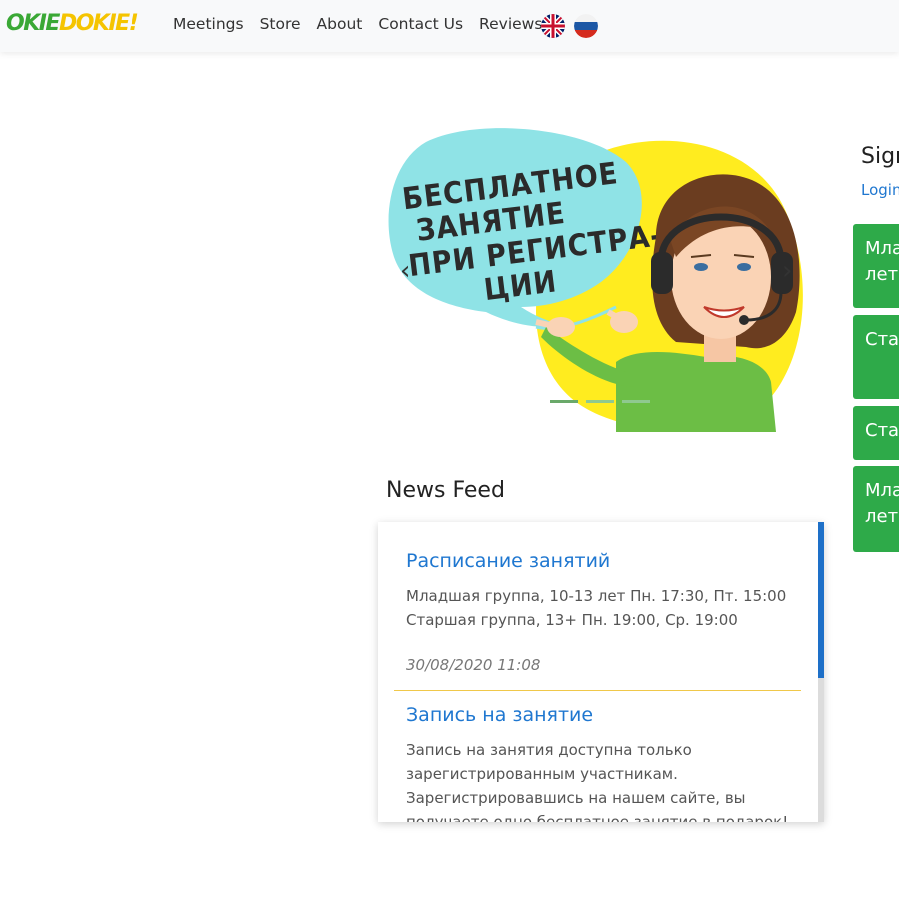  I want to click on logo-part2: DOKIE!, so click(98, 23).